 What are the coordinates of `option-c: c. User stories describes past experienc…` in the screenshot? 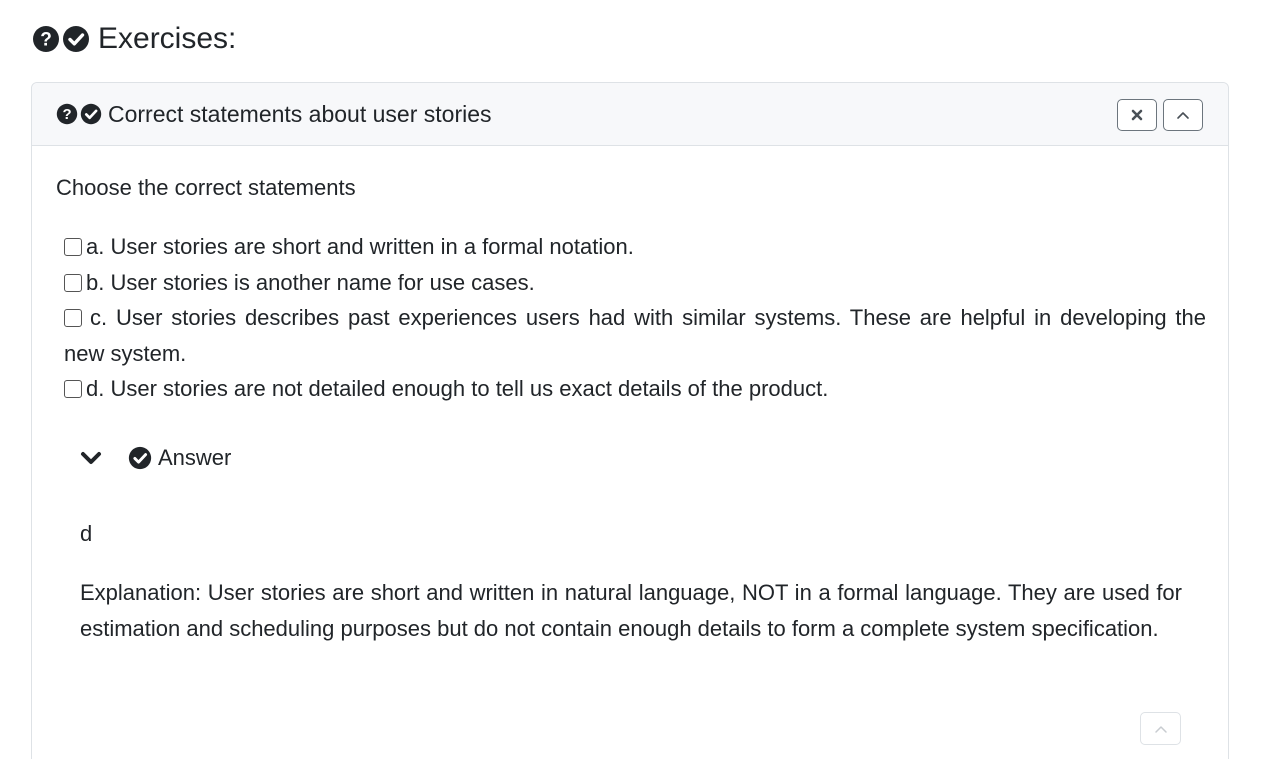 It's located at (635, 335).